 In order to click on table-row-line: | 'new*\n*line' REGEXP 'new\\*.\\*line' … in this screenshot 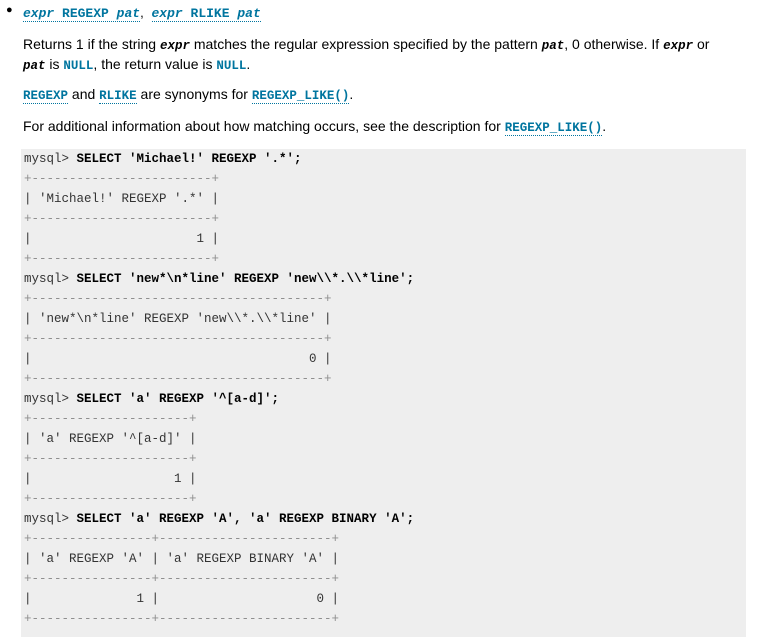, I will do `click(178, 319)`.